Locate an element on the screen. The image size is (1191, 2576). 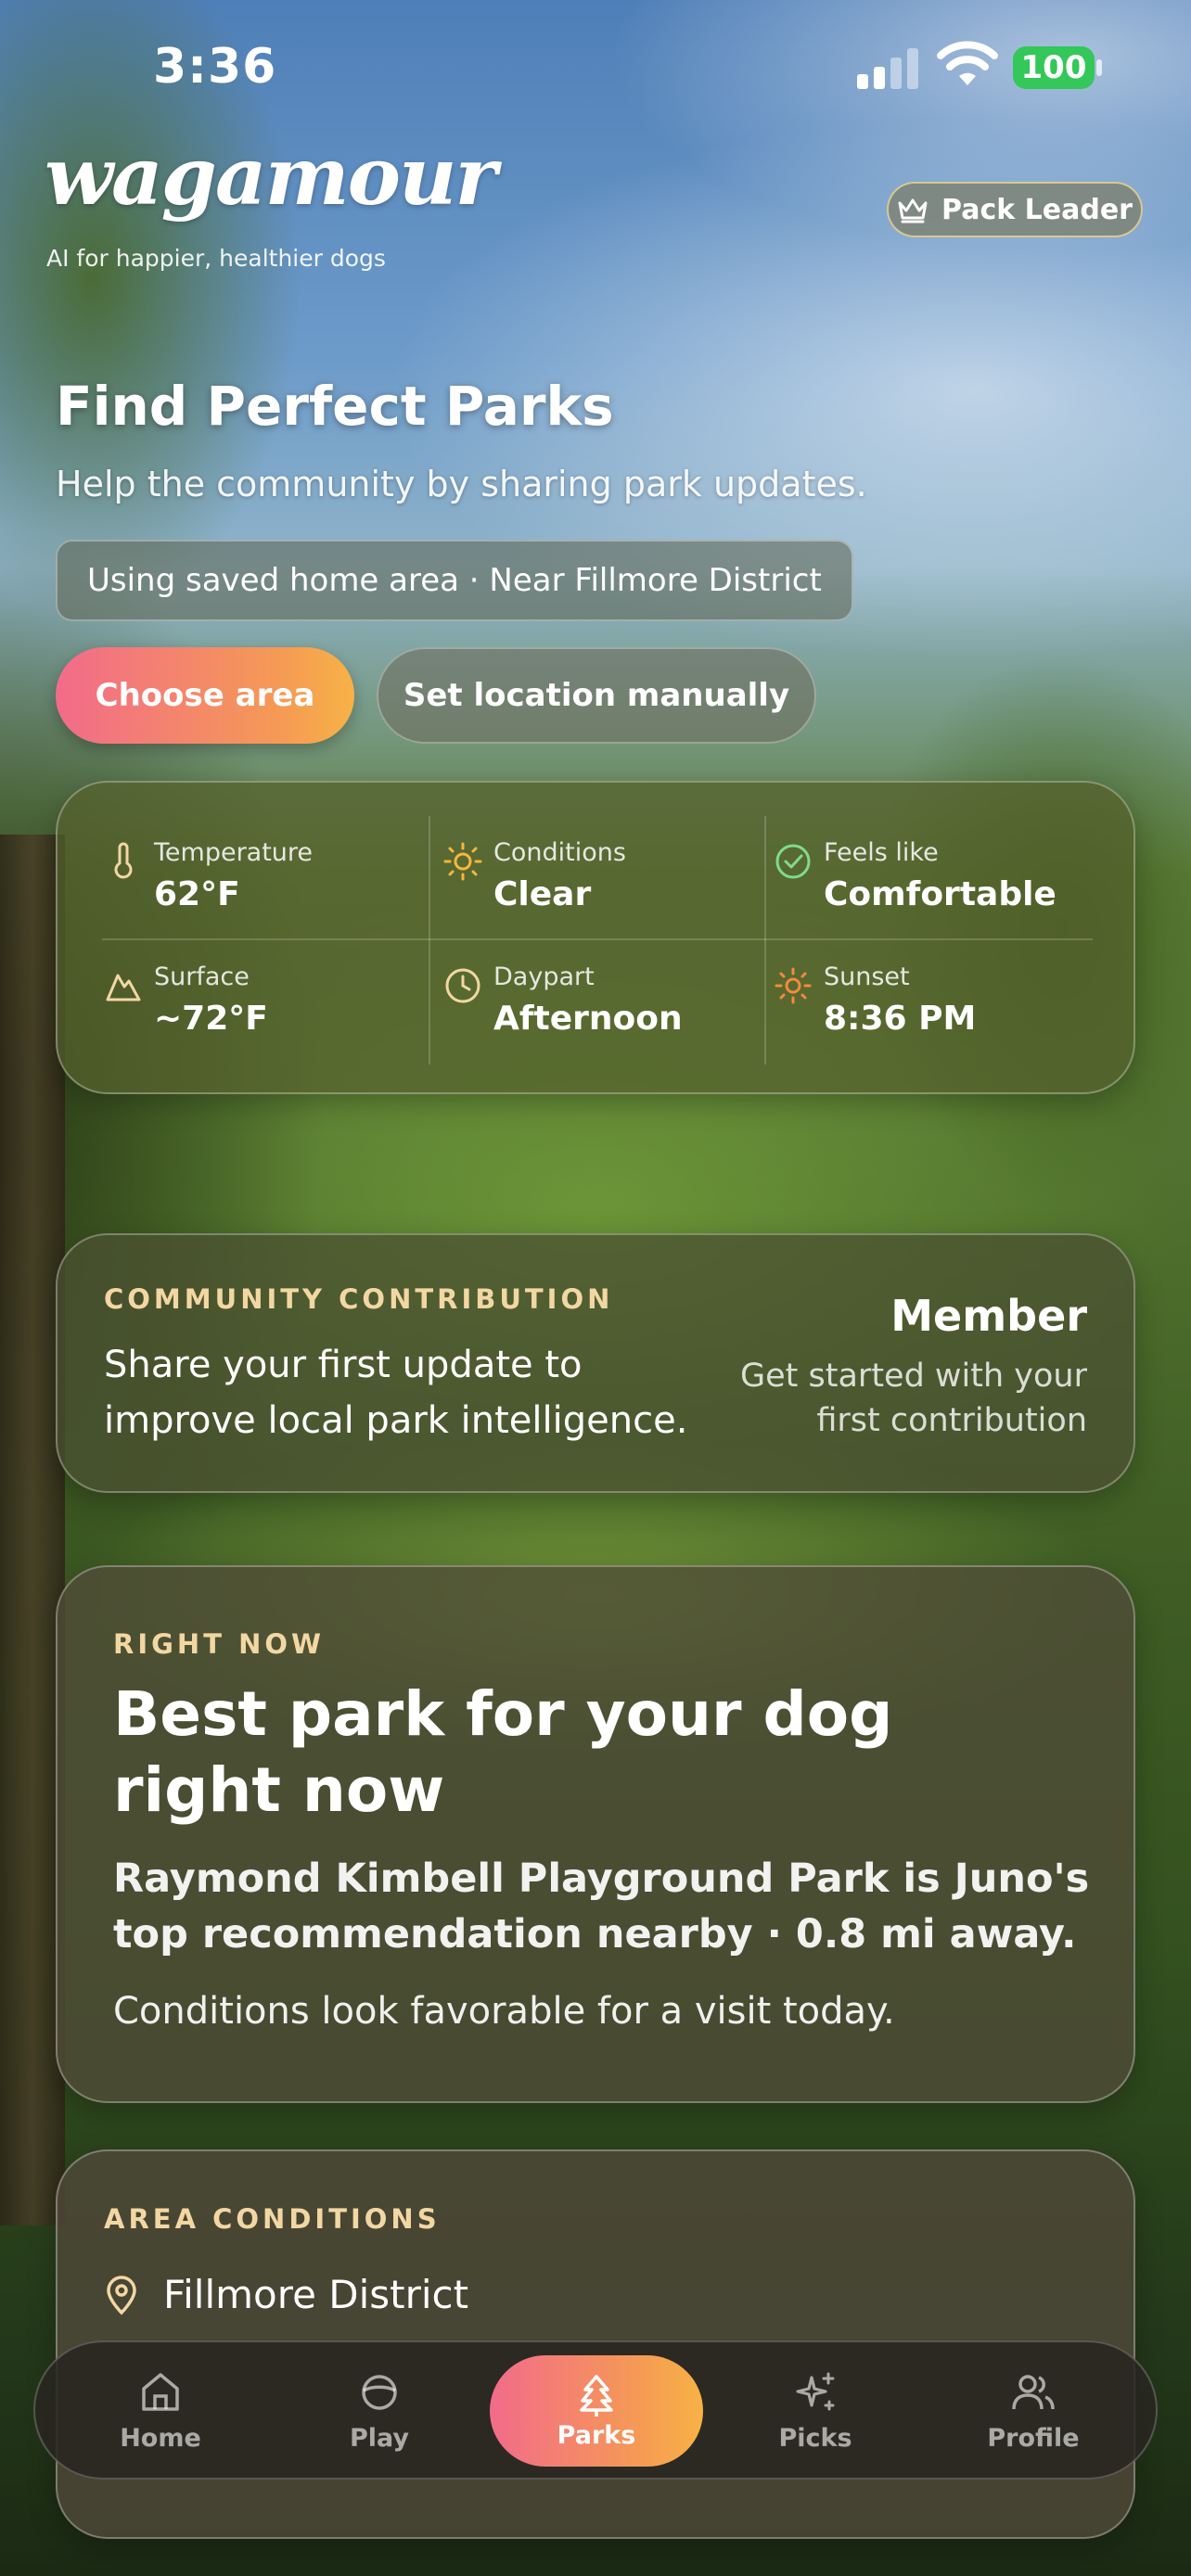
tab-picks-label: Picks is located at coordinates (815, 2438).